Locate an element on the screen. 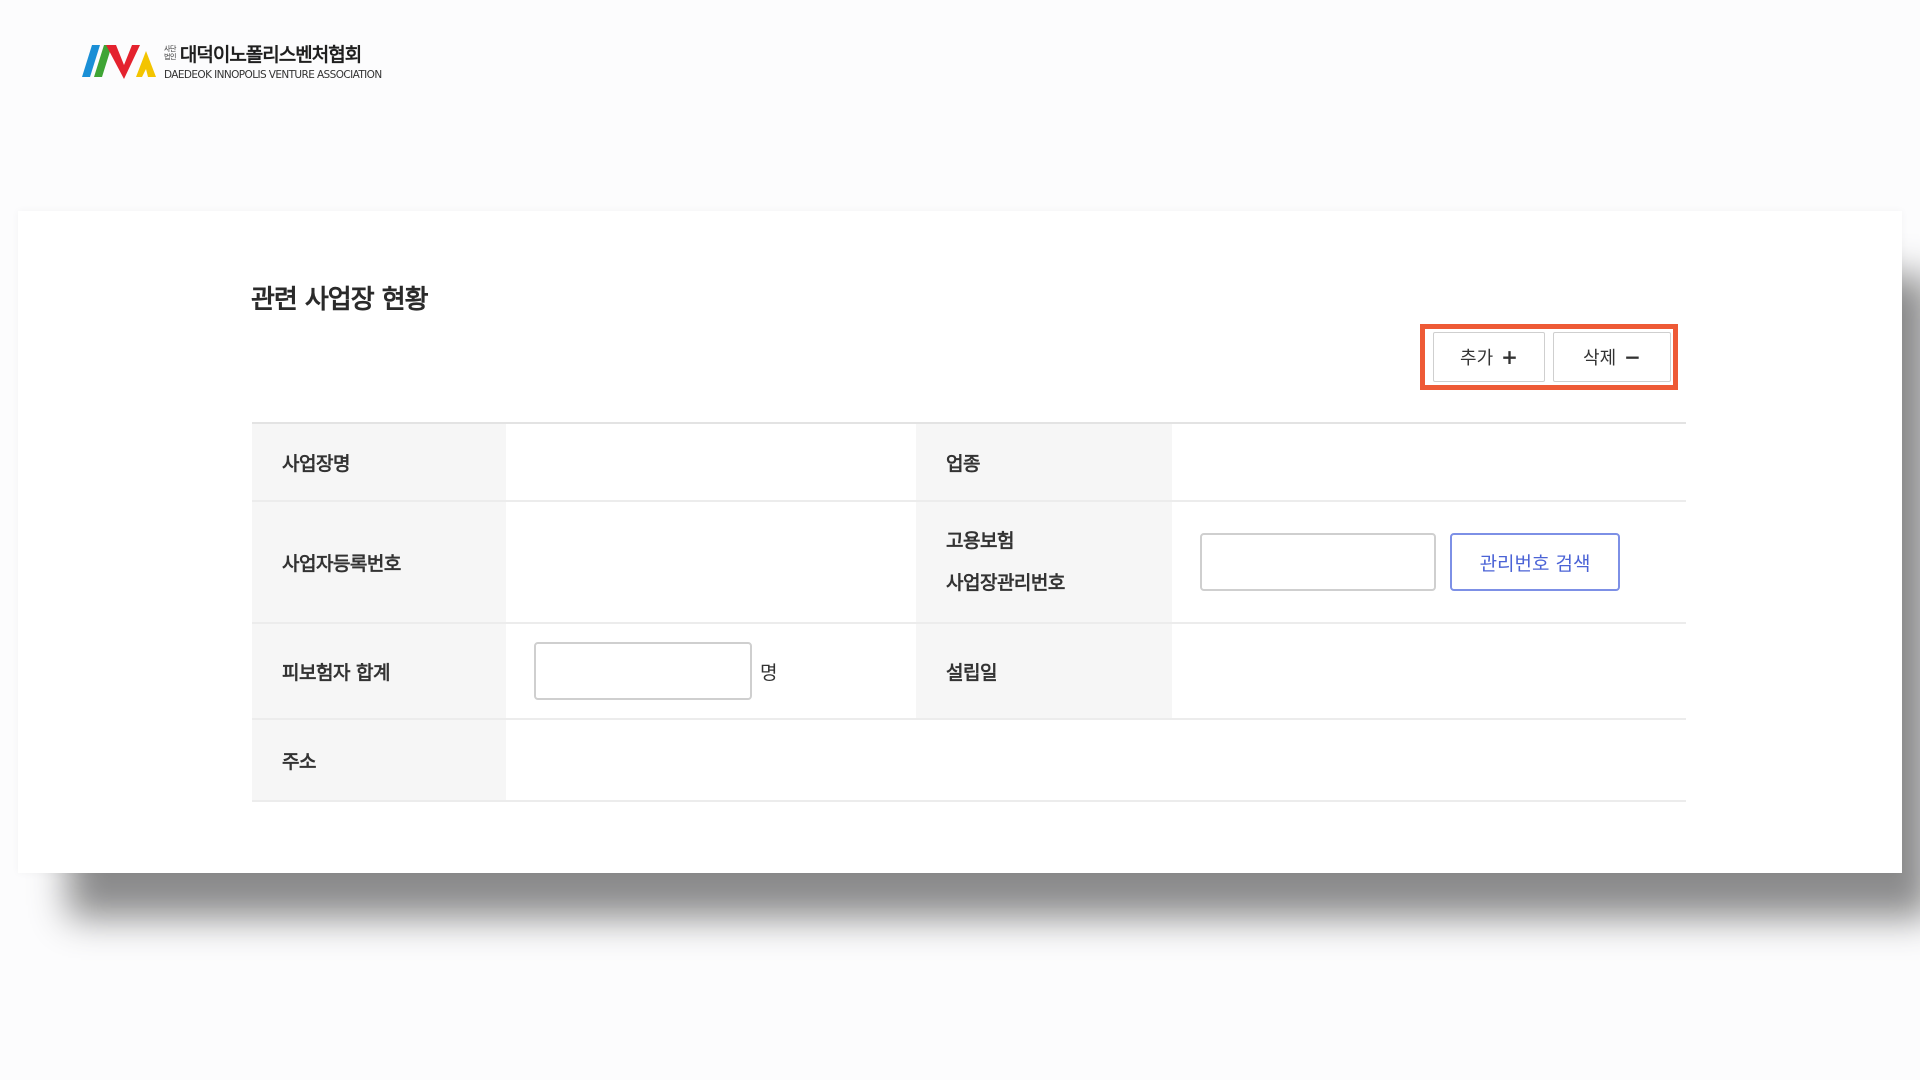 The height and width of the screenshot is (1080, 1920). add-button-label: 추가 is located at coordinates (1477, 358).